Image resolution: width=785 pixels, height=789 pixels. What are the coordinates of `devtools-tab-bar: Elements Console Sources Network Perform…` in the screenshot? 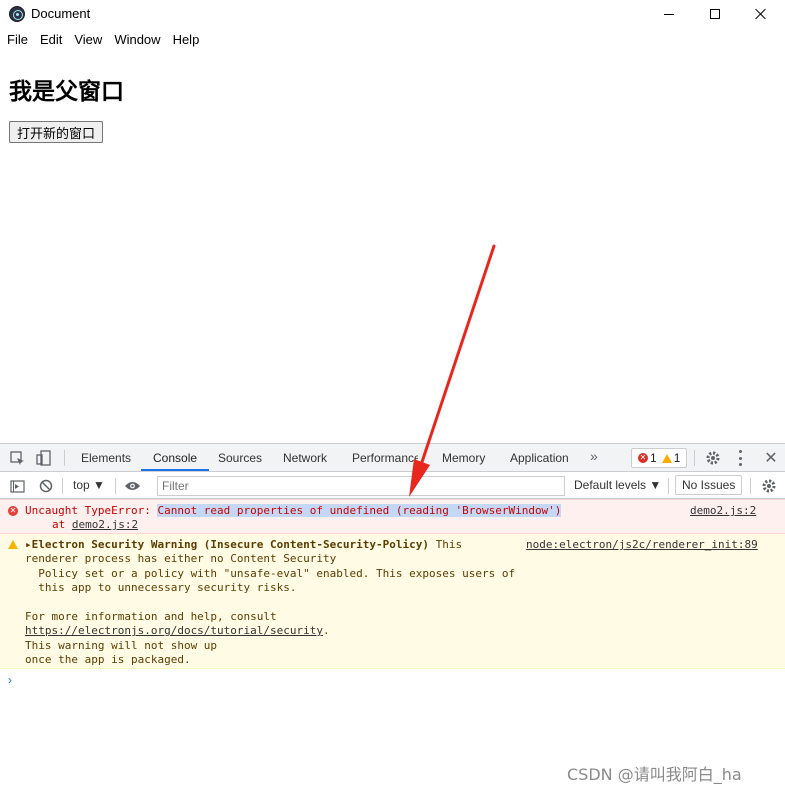 It's located at (392, 458).